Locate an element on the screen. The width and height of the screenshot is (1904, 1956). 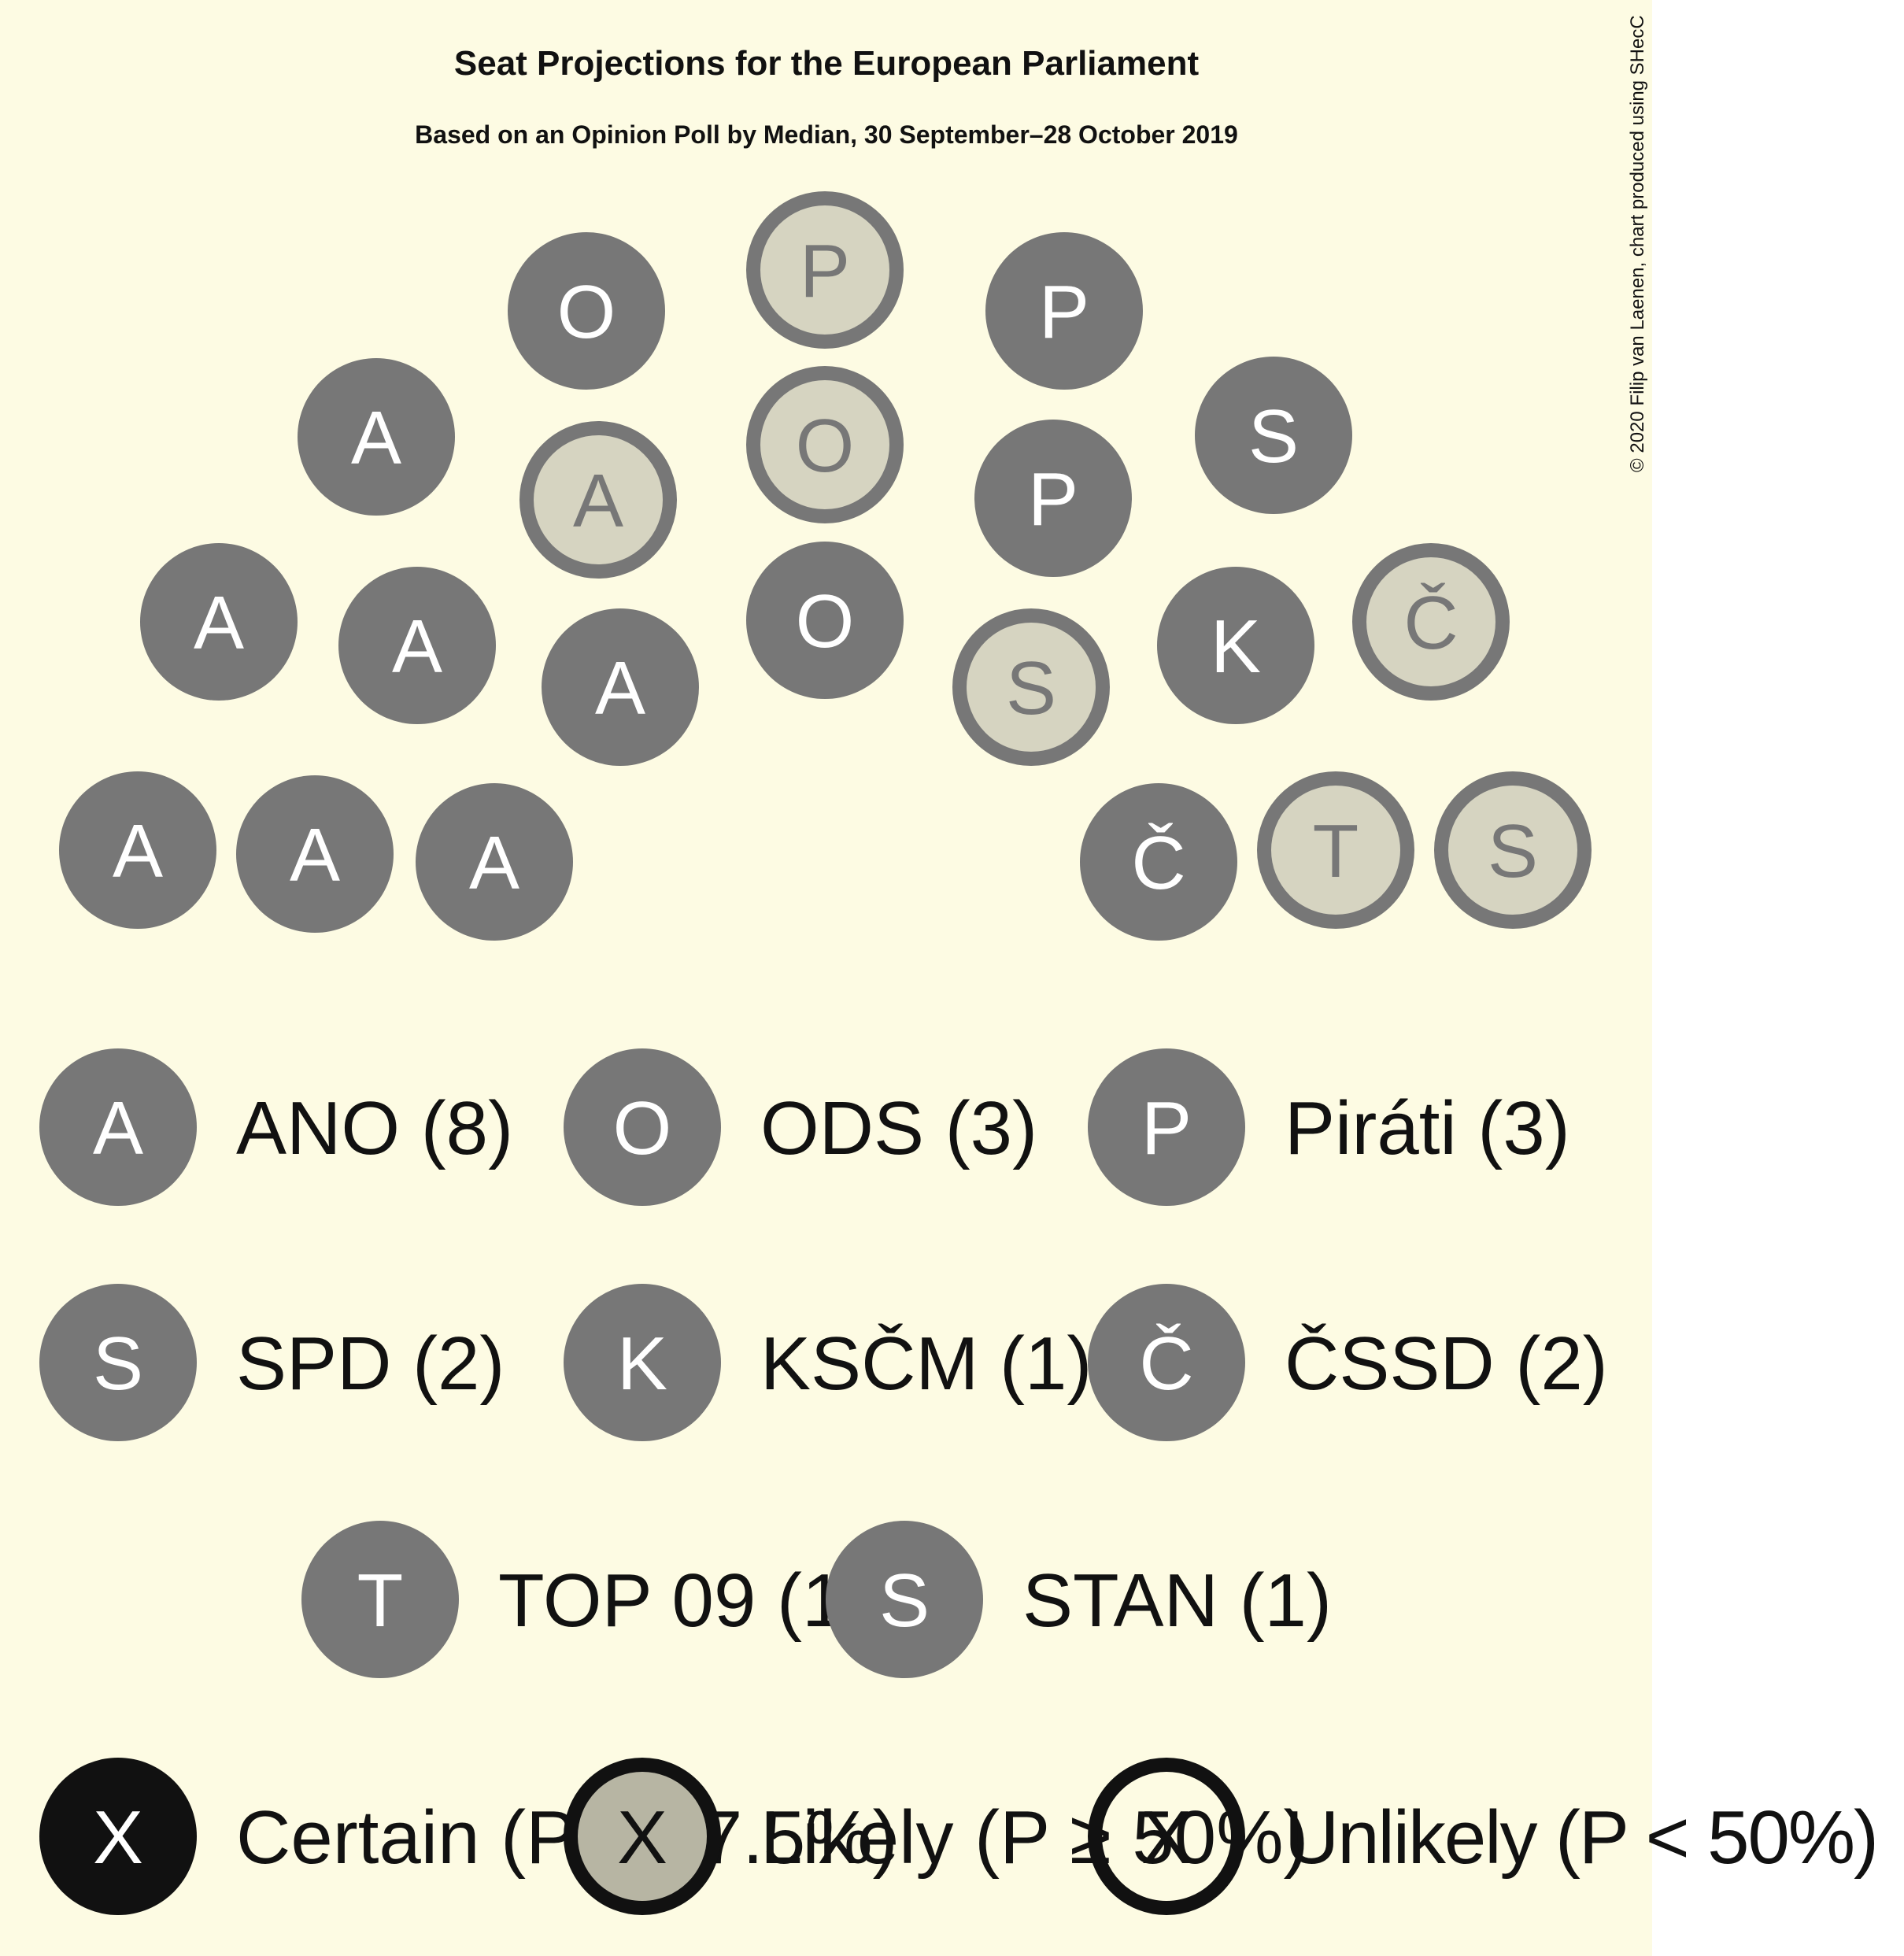
seat-certain: K is located at coordinates (1235, 645).